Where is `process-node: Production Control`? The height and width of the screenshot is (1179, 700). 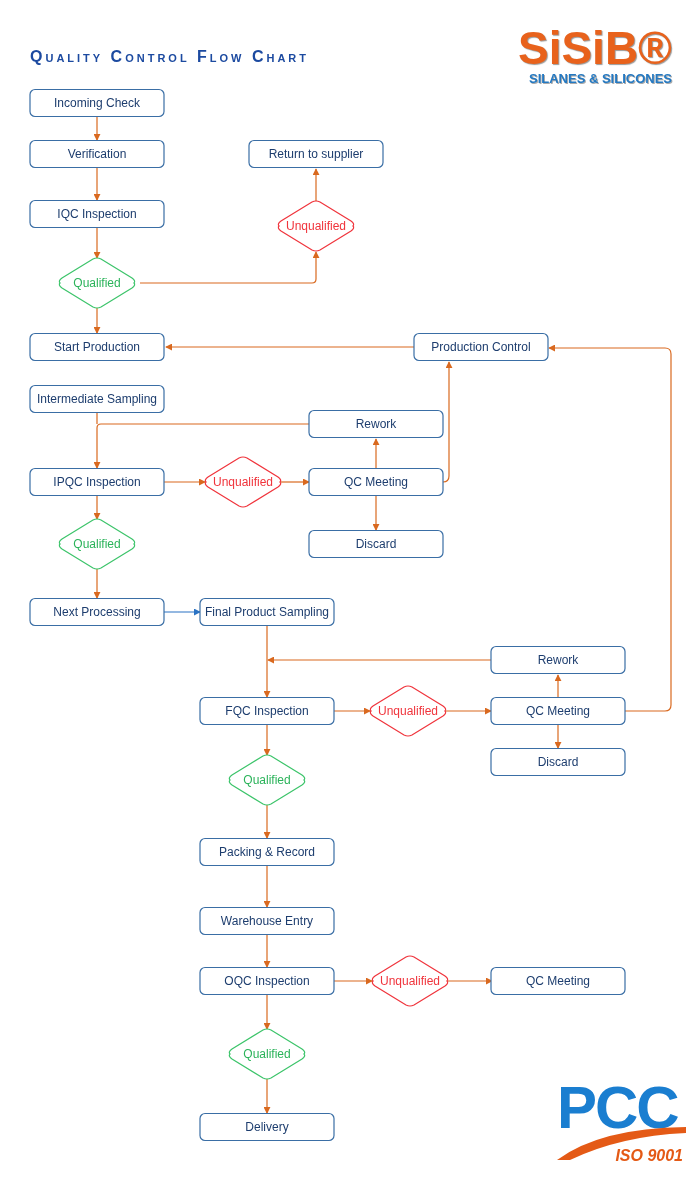
process-node: Production Control is located at coordinates (481, 347).